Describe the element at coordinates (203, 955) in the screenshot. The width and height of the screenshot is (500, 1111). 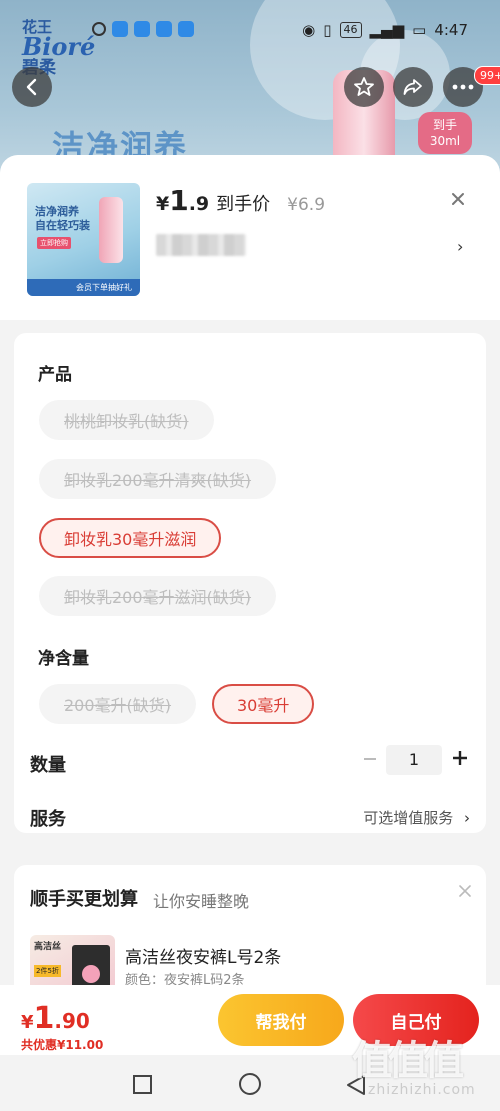
I see `recommend-item-name: 高洁丝夜安裤L号2条` at that location.